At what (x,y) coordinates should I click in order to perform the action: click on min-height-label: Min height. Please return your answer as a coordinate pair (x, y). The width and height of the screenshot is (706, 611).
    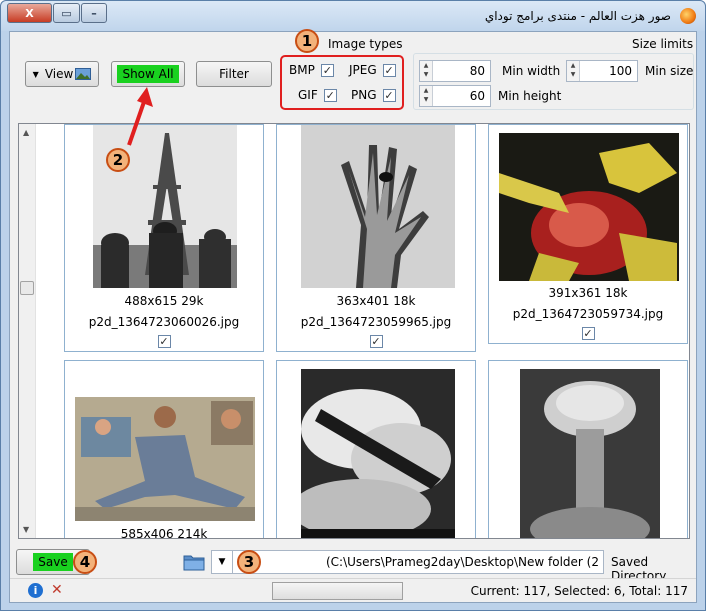
    Looking at the image, I should click on (530, 96).